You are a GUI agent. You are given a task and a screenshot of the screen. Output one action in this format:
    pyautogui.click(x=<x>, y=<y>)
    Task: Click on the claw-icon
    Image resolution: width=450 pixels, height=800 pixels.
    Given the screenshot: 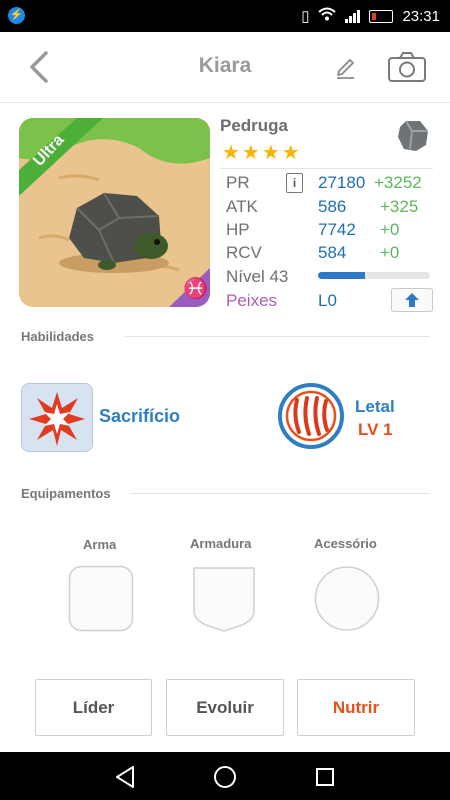 What is the action you would take?
    pyautogui.click(x=311, y=416)
    